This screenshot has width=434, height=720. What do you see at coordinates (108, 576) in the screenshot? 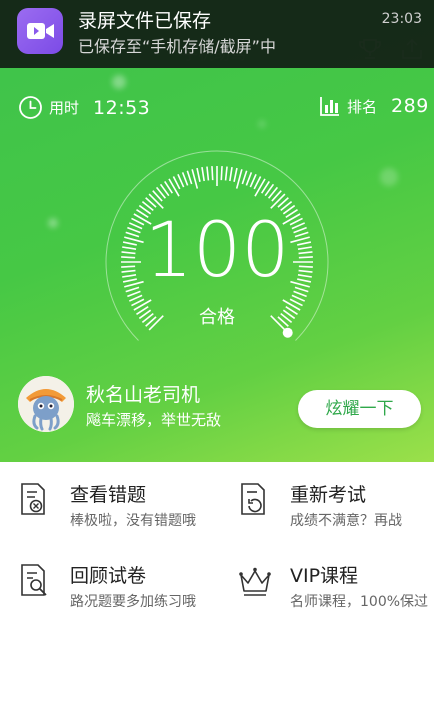
I see `action-title: 回顾试卷` at bounding box center [108, 576].